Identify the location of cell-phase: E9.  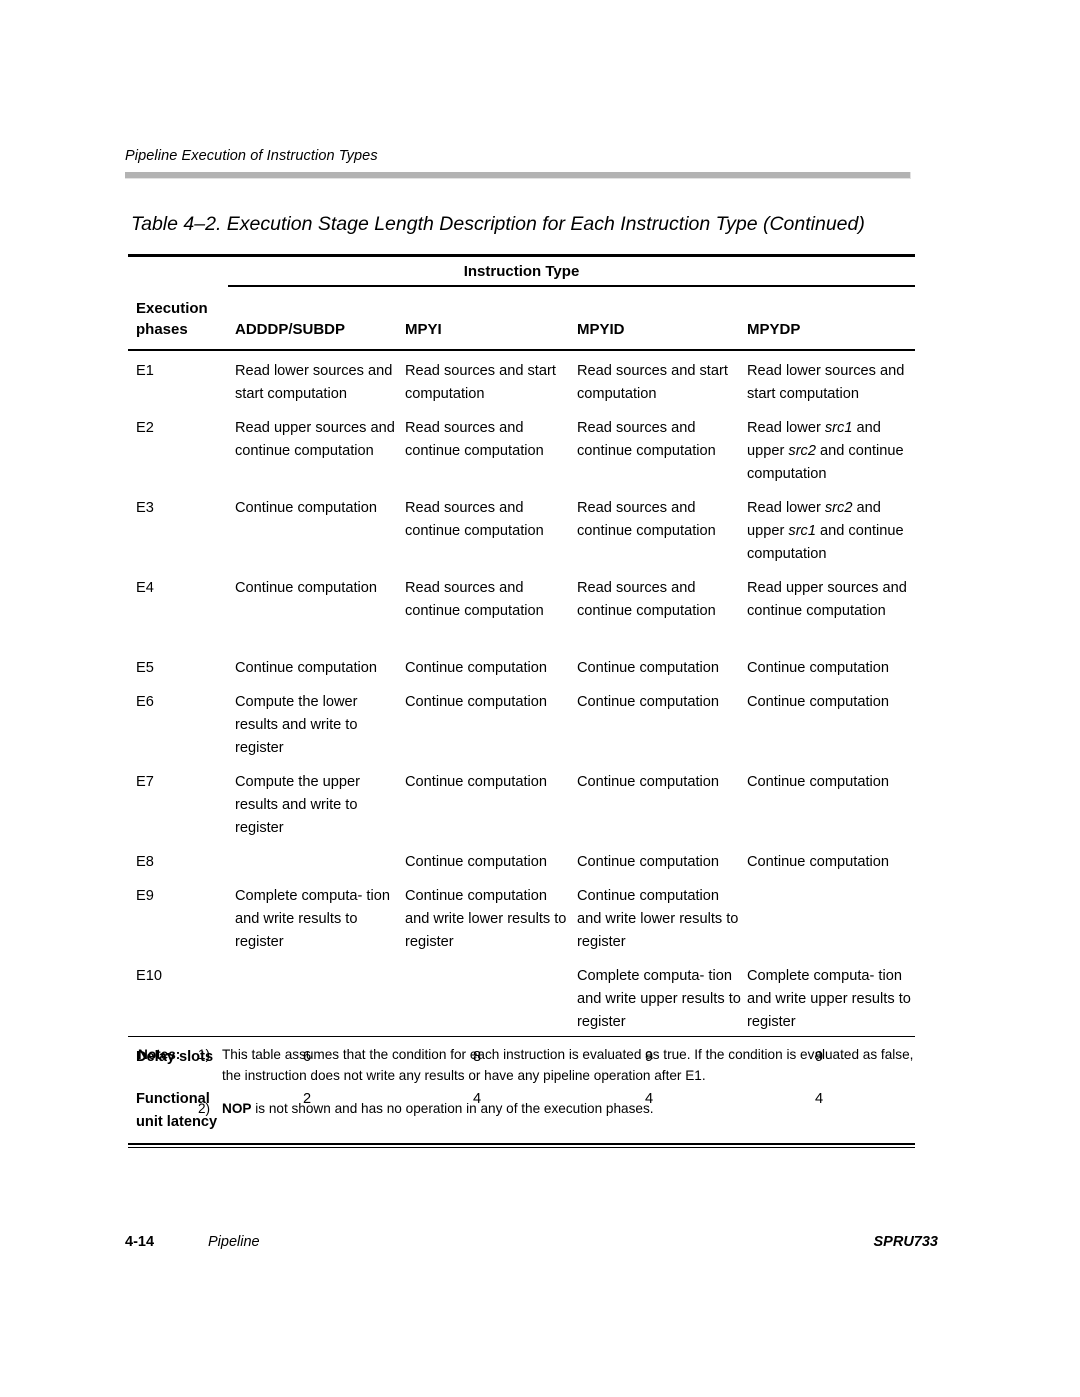
(145, 896).